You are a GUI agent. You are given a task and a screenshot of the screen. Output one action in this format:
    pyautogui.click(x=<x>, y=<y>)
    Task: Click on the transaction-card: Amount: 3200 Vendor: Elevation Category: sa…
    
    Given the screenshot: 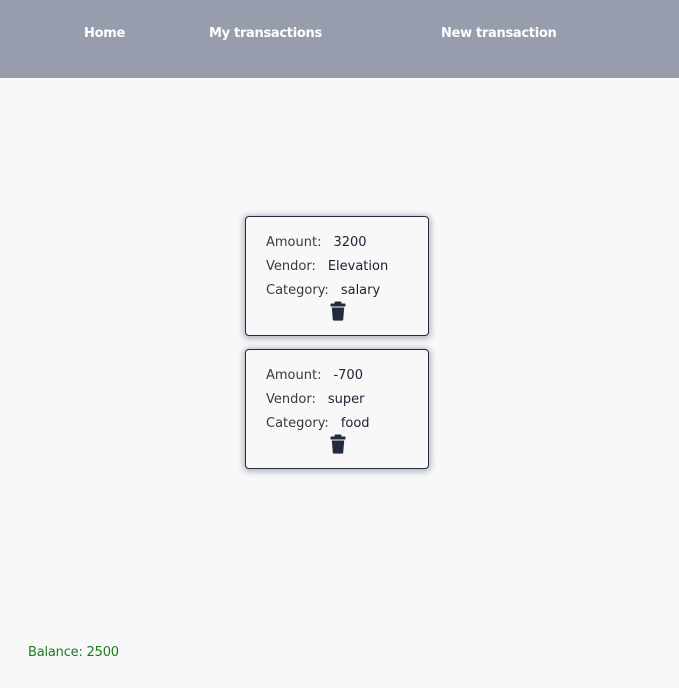 What is the action you would take?
    pyautogui.click(x=337, y=276)
    